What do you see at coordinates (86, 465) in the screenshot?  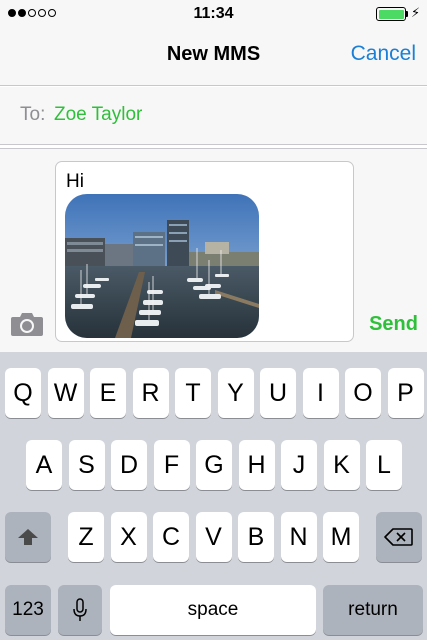 I see `key-s: S` at bounding box center [86, 465].